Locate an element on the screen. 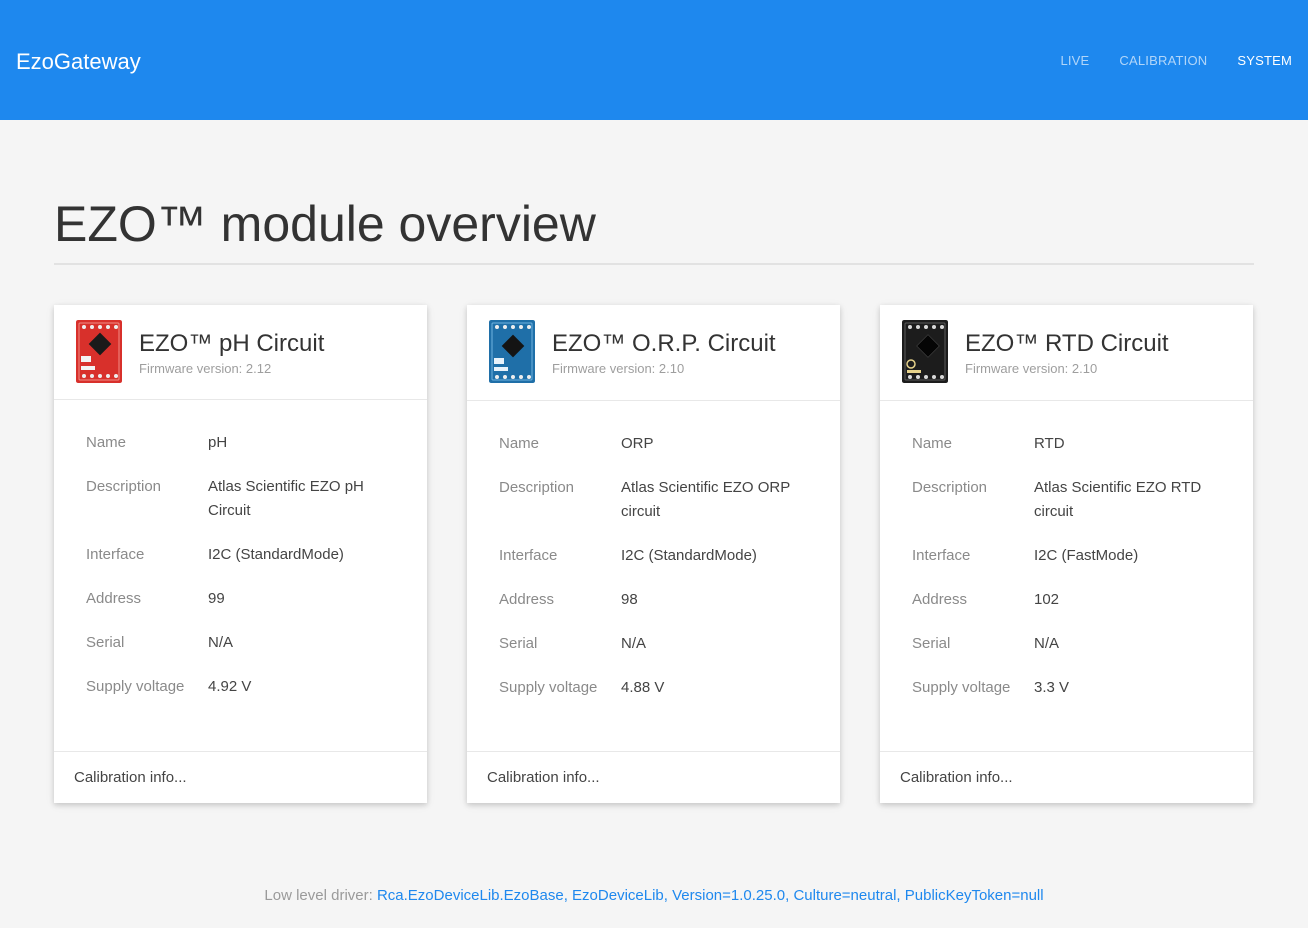 The width and height of the screenshot is (1308, 928). firmware-version: Firmware version: 2.12 is located at coordinates (205, 368).